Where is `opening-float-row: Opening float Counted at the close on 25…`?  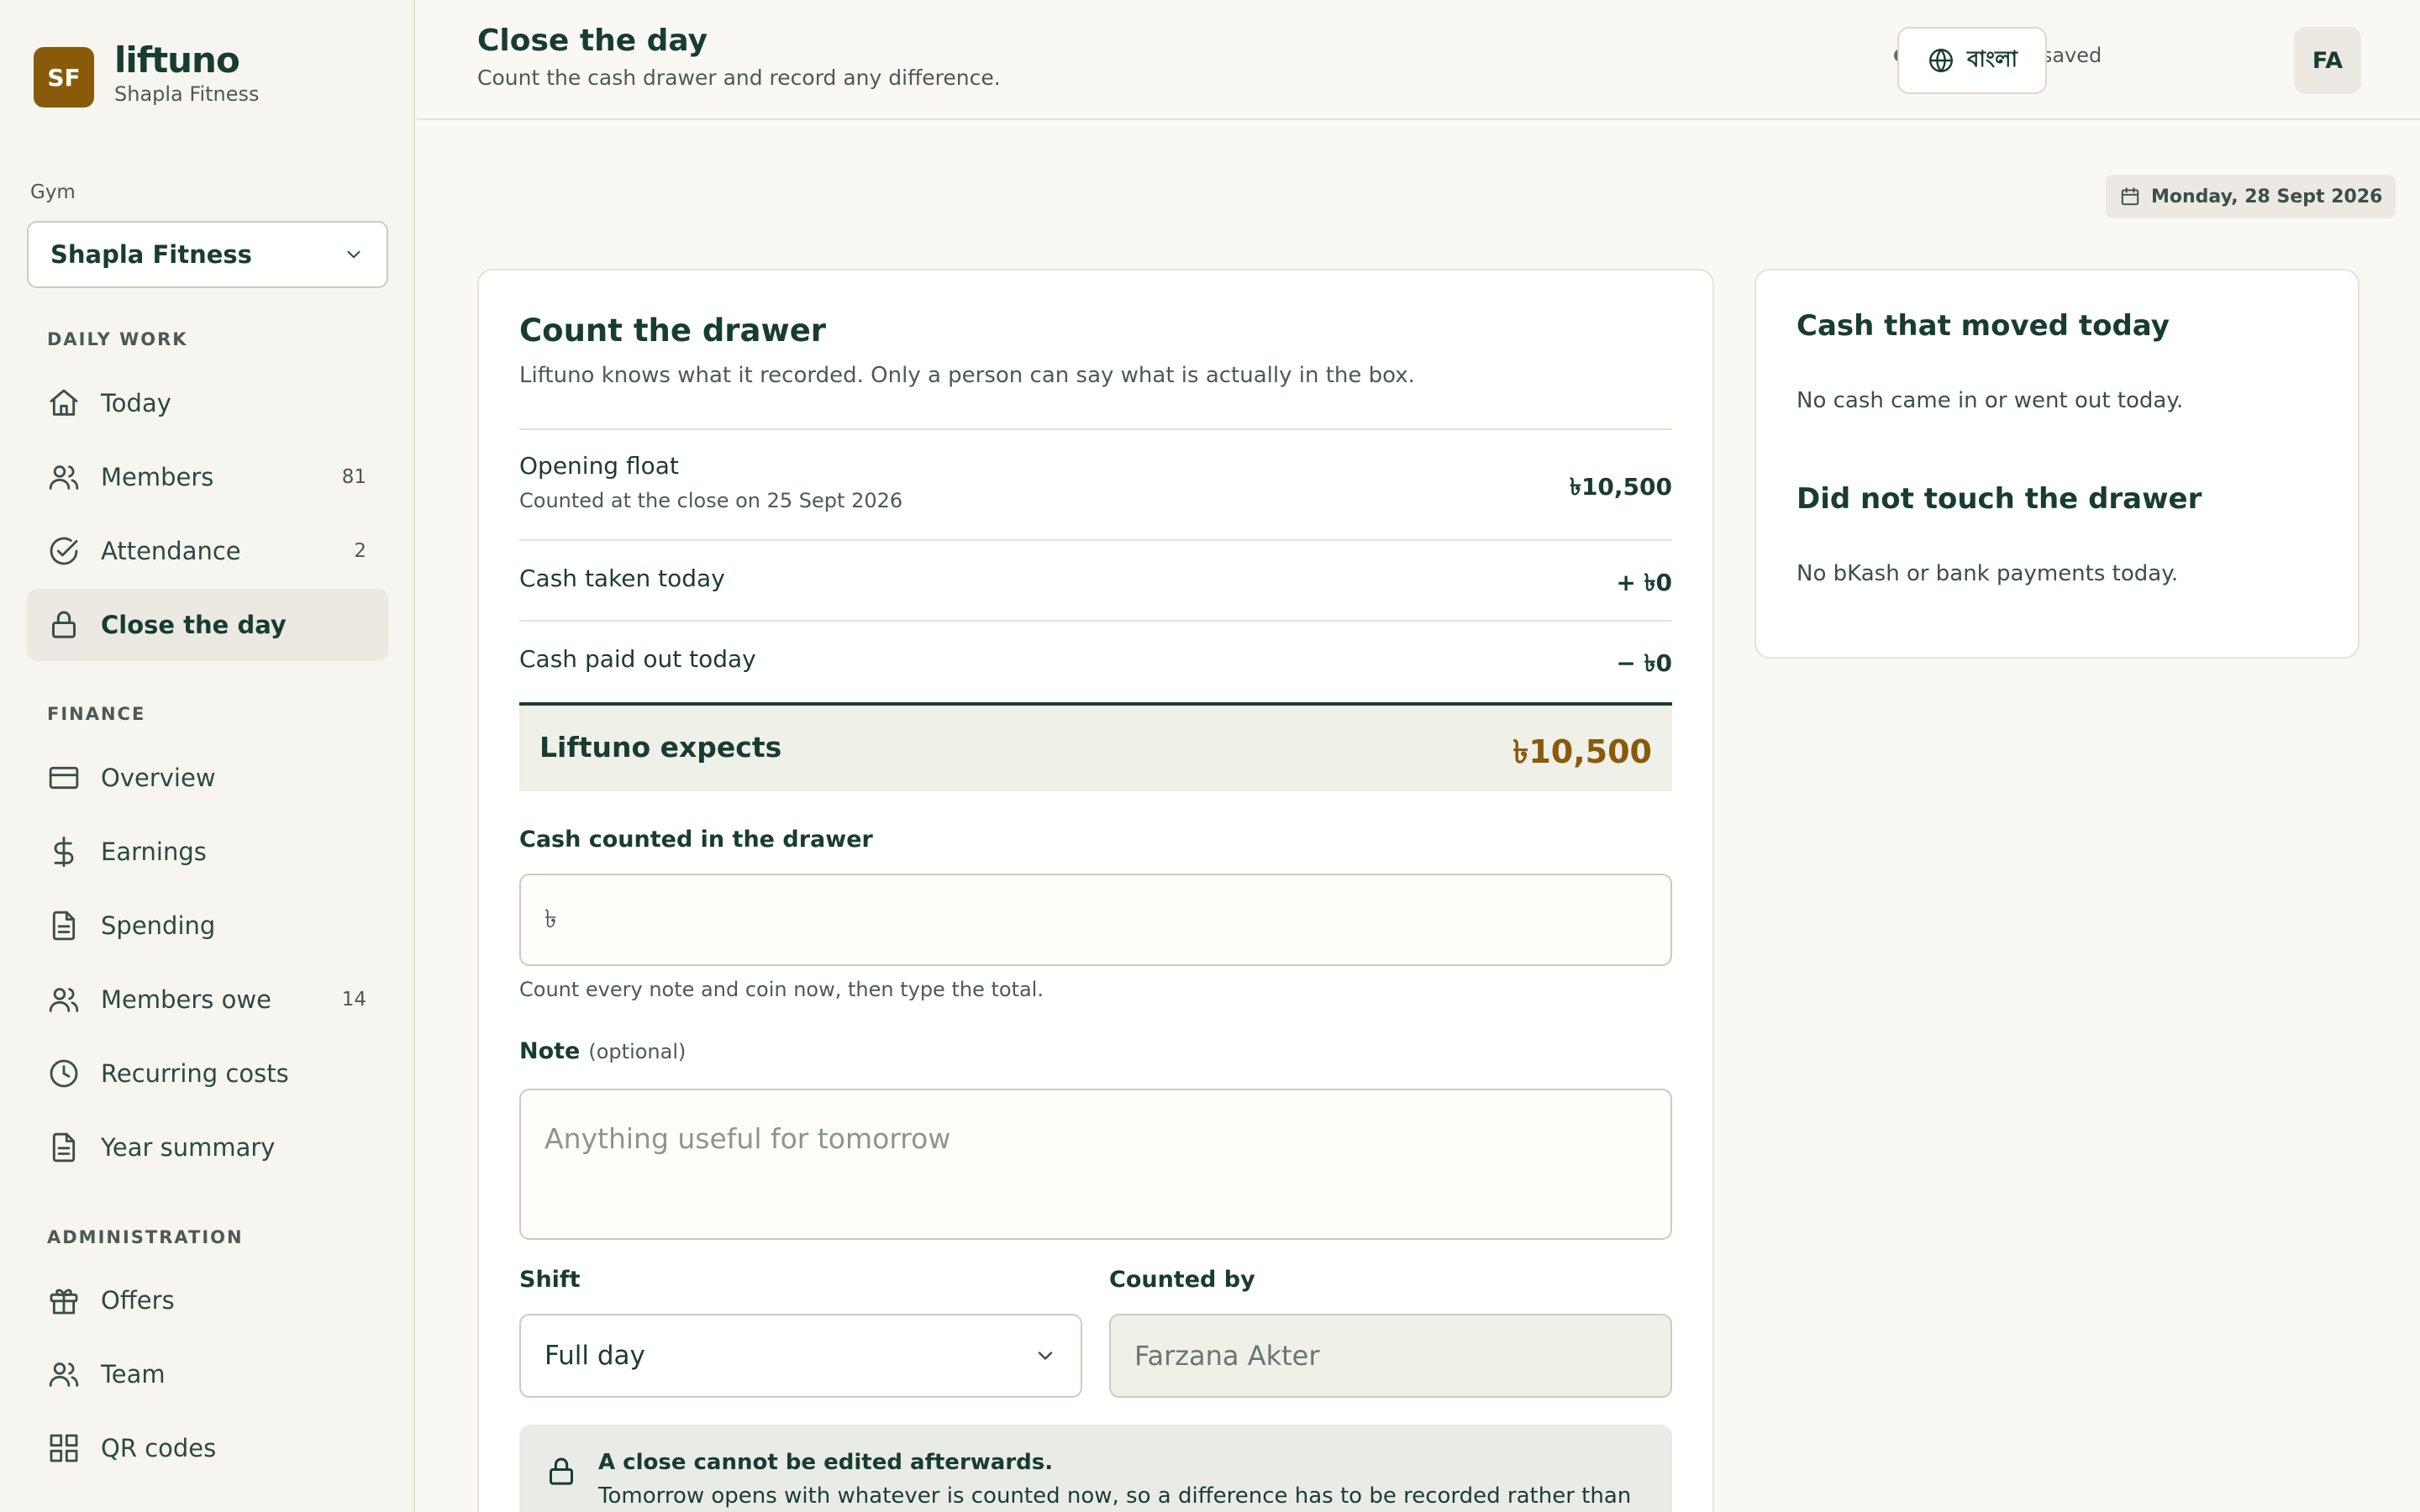
opening-float-row: Opening float Counted at the close on 25… is located at coordinates (1095, 483).